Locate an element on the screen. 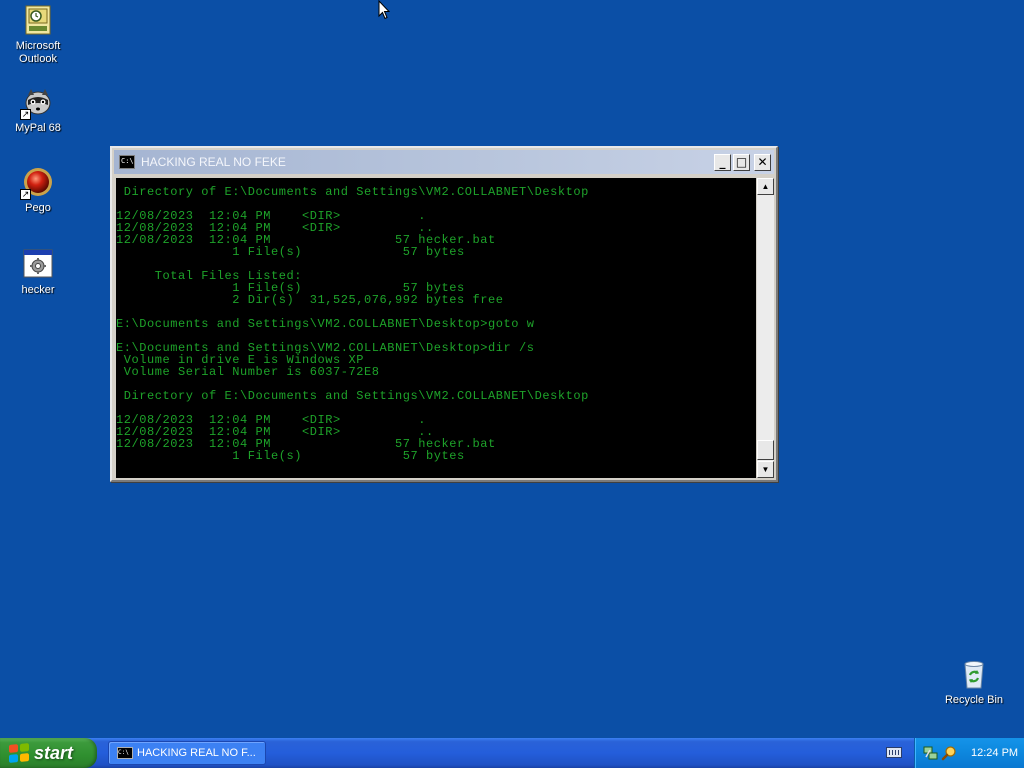 This screenshot has width=1024, height=768. scrollbar-thumb is located at coordinates (765, 450).